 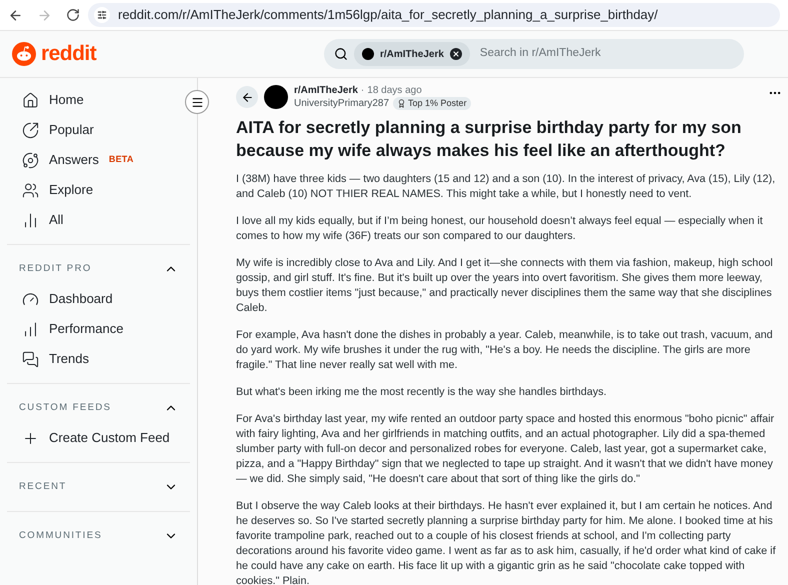 I want to click on section-header: REDDIT PRO, so click(x=98, y=269).